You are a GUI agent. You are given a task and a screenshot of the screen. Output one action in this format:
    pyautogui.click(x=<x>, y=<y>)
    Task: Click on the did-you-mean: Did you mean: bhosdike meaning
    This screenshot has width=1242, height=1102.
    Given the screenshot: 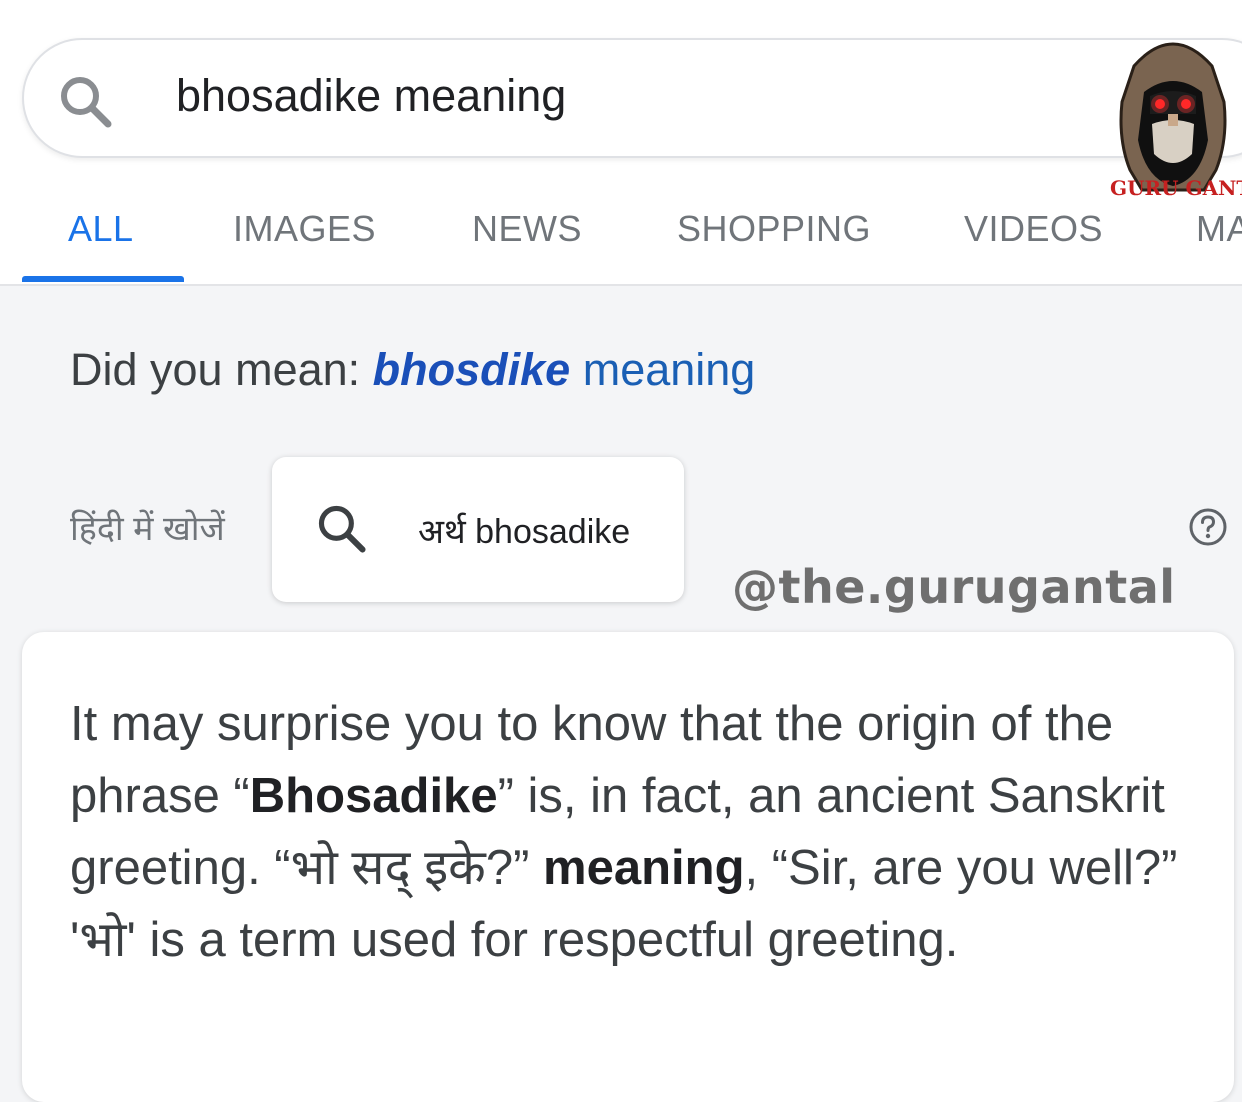 What is the action you would take?
    pyautogui.click(x=412, y=370)
    